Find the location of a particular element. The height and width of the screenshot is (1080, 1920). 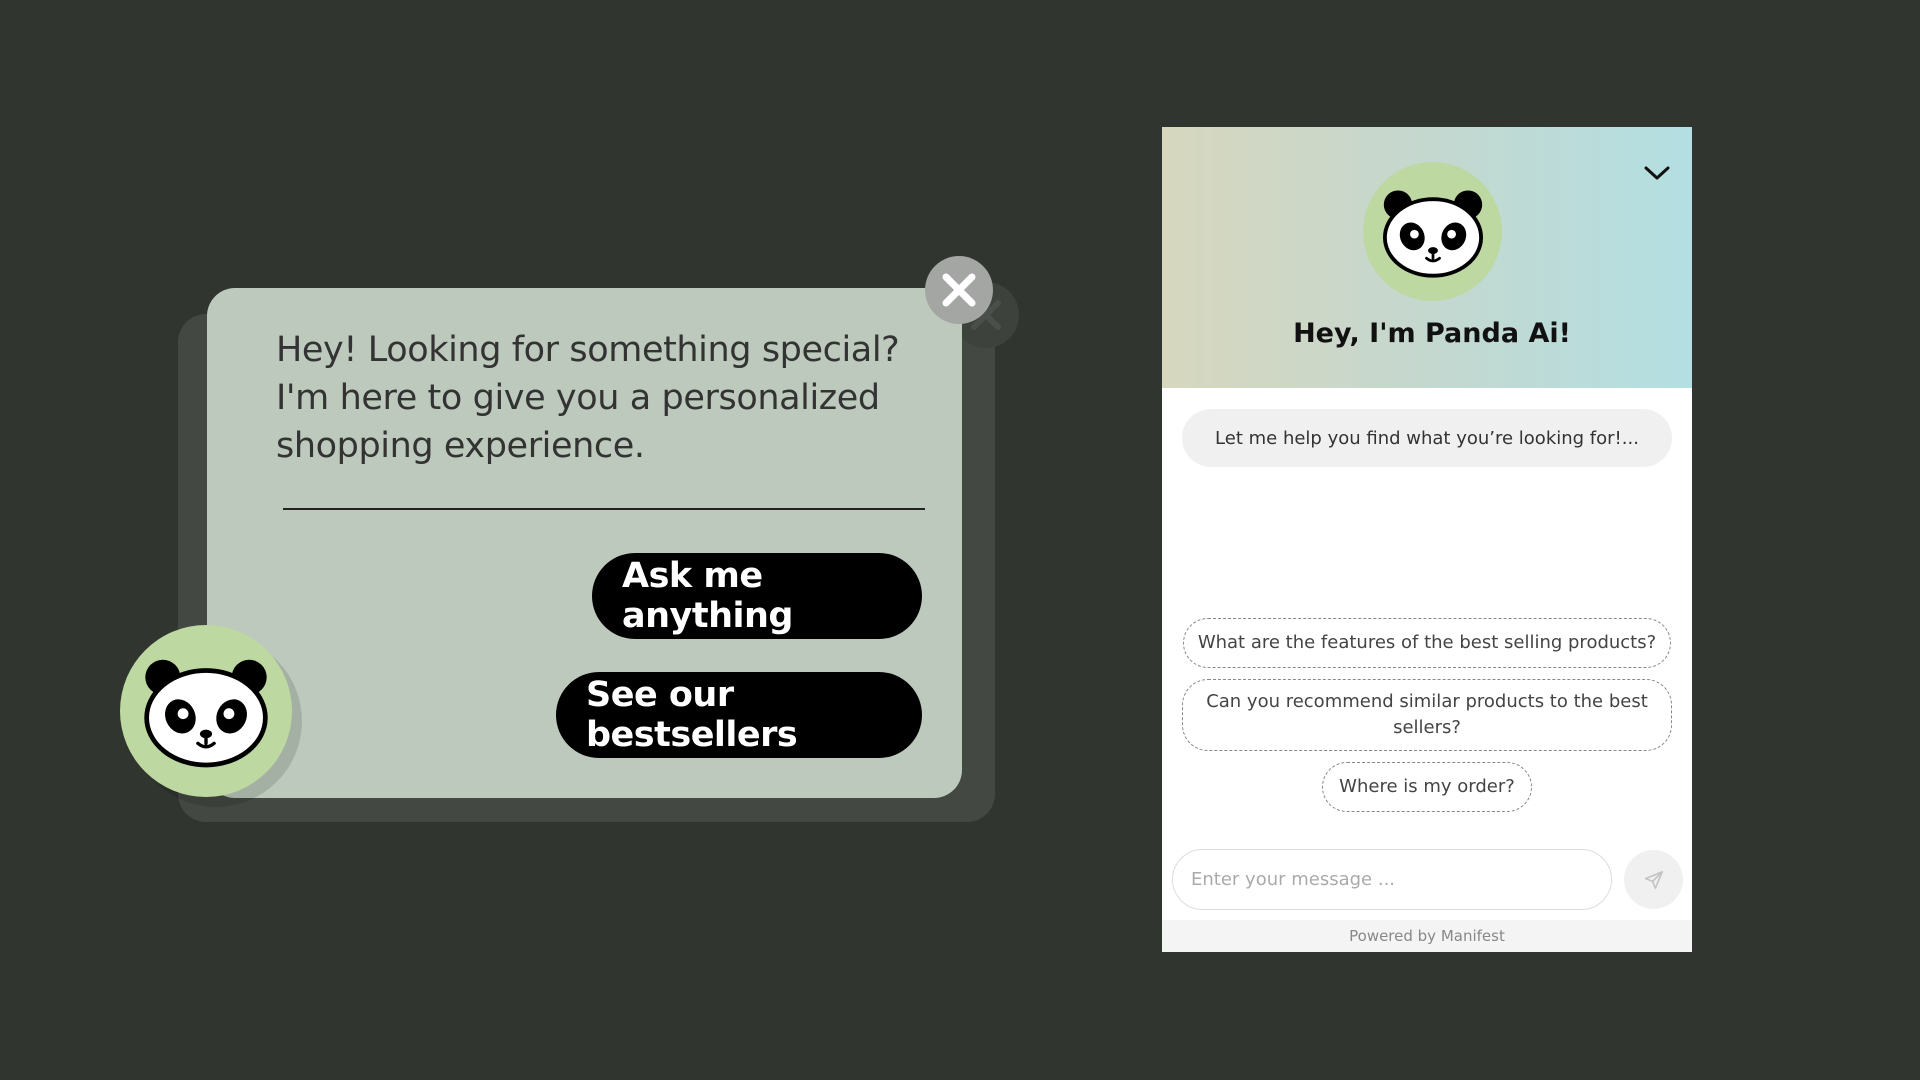

send-button is located at coordinates (1653, 879).